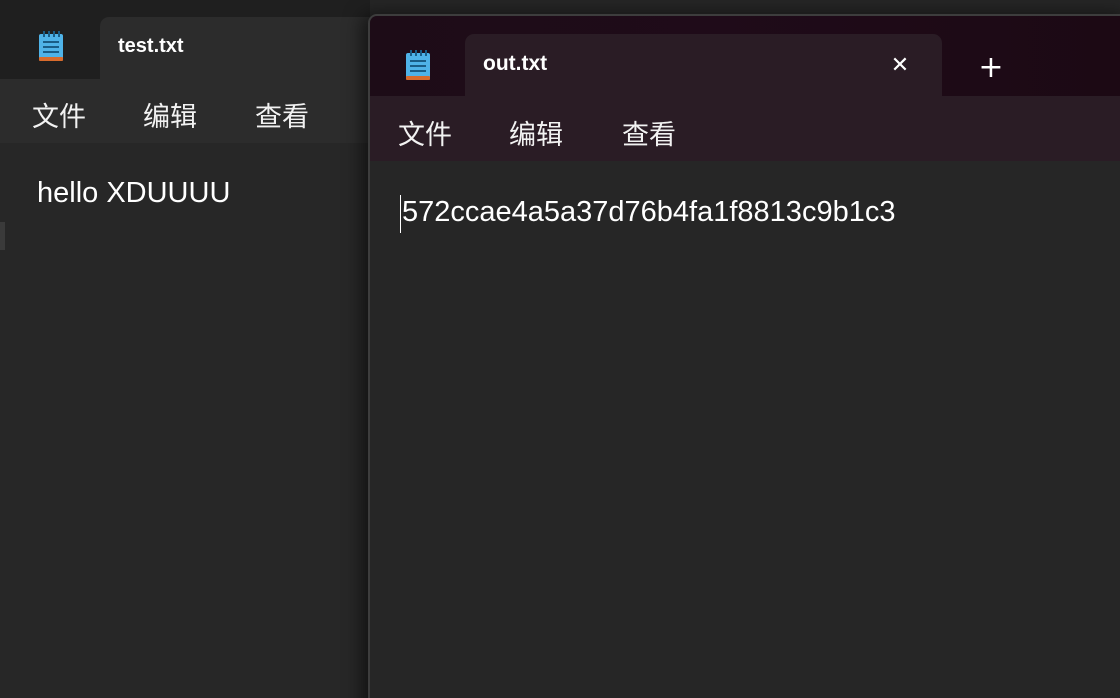 This screenshot has height=698, width=1120. I want to click on tab-bar: test.txt, so click(185, 39).